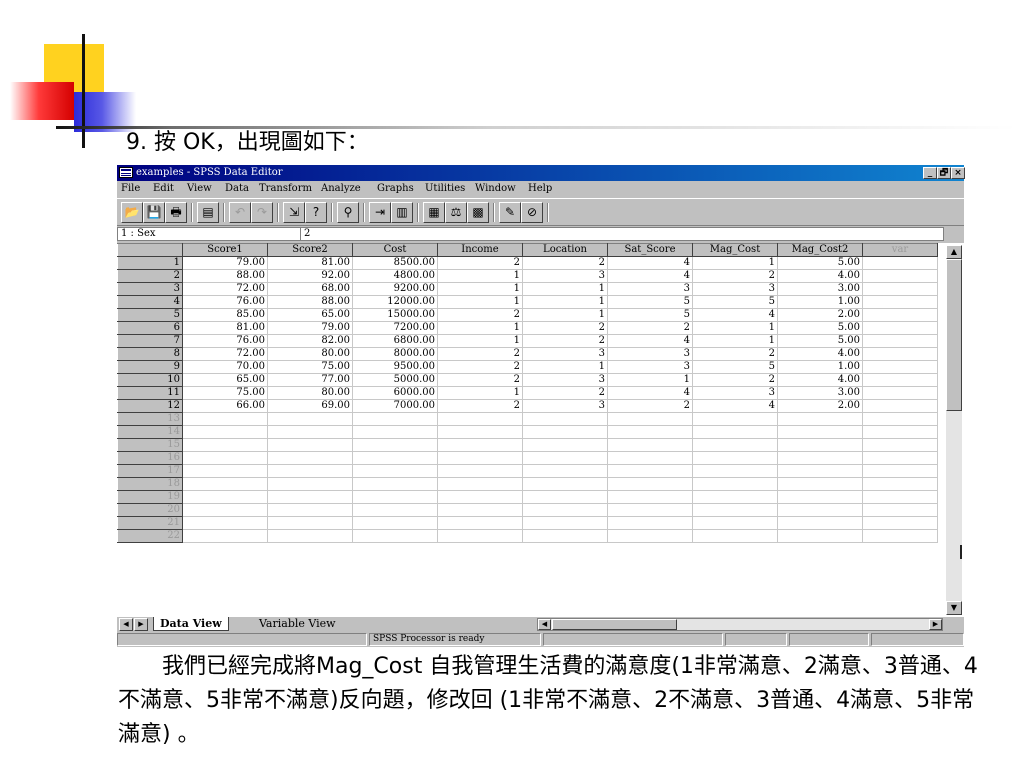 The height and width of the screenshot is (768, 1024). Describe the element at coordinates (150, 406) in the screenshot. I see `row-number: 12` at that location.